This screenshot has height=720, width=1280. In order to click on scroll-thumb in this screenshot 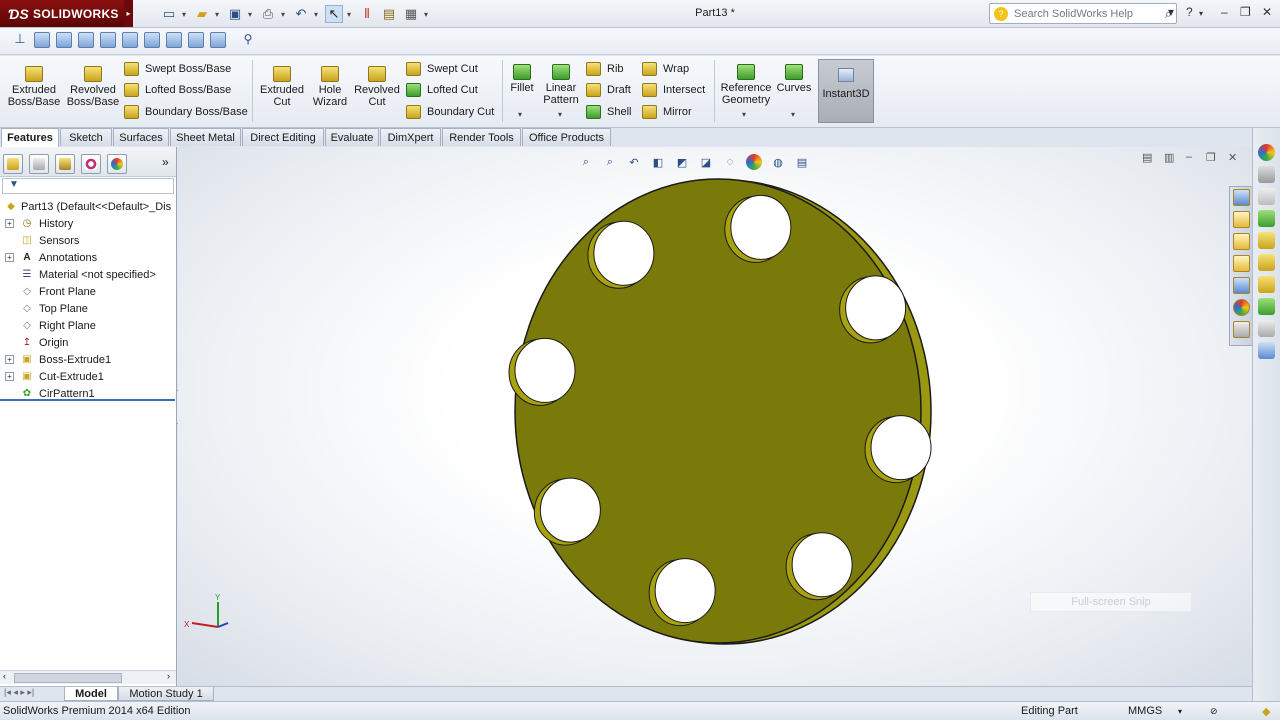, I will do `click(68, 678)`.